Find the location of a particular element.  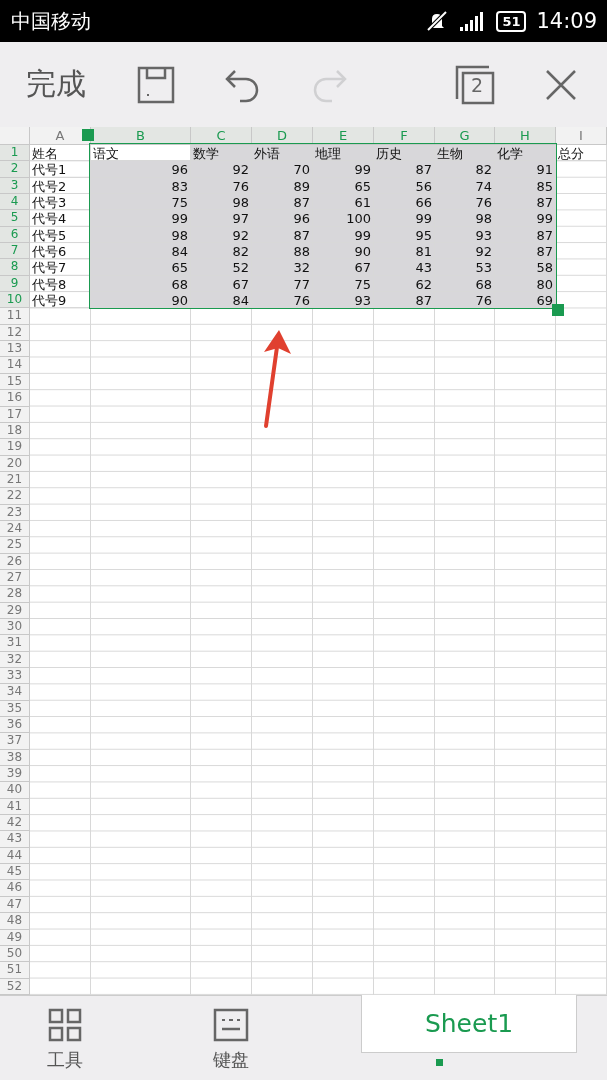

row-header: 37 is located at coordinates (15, 741).